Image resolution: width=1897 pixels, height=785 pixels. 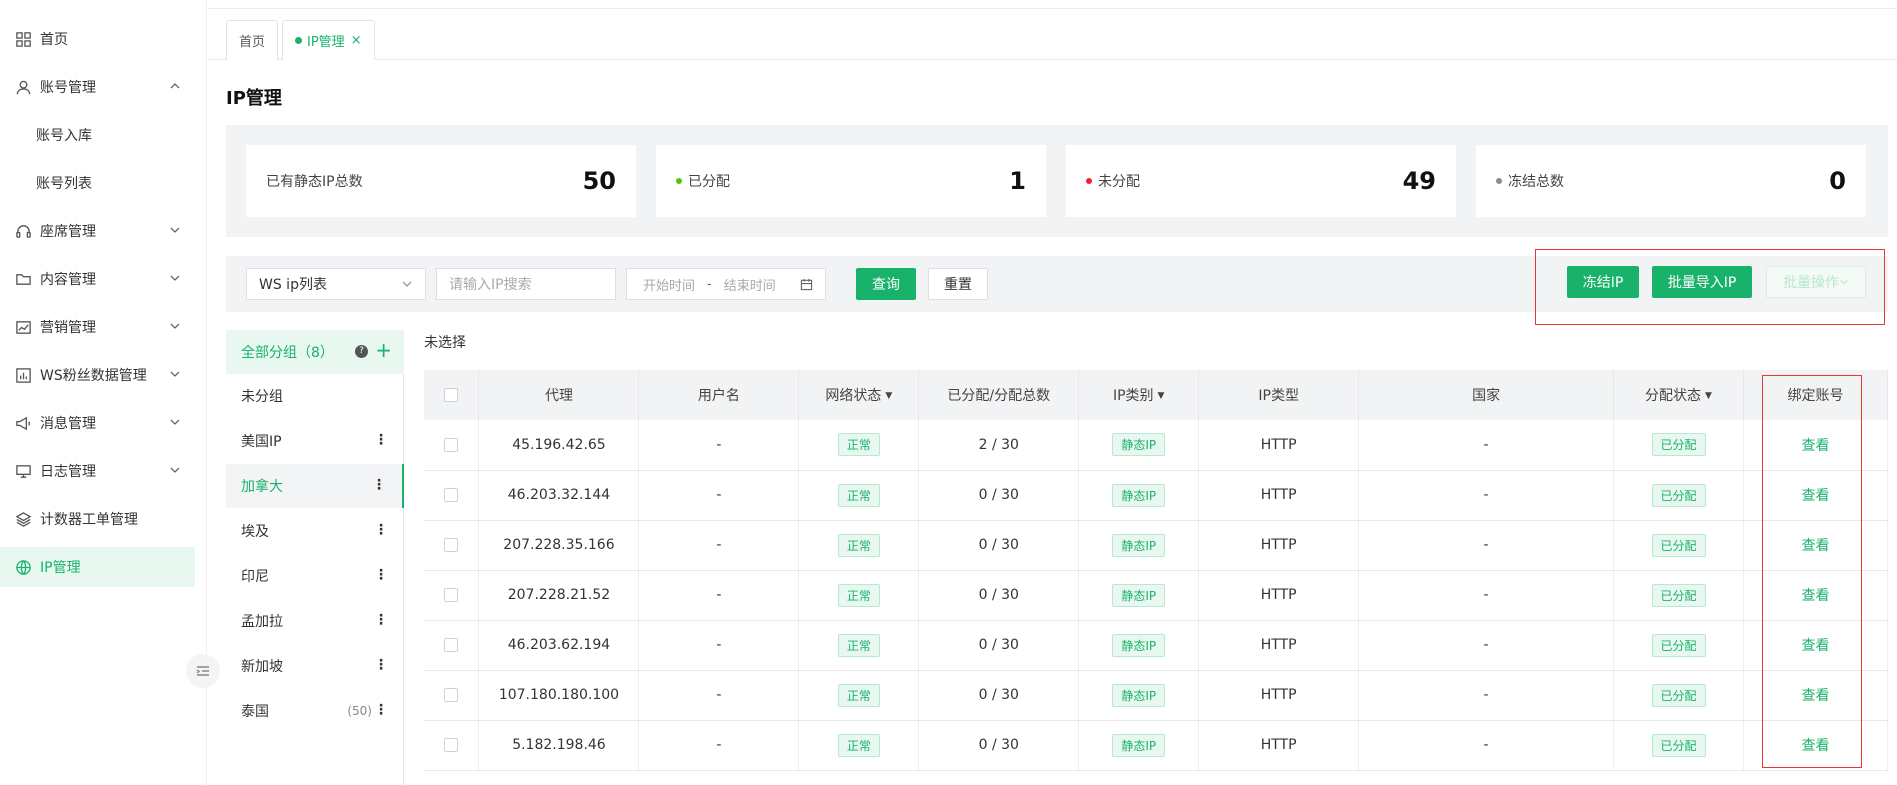 What do you see at coordinates (23, 375) in the screenshot?
I see `bar-chart-icon` at bounding box center [23, 375].